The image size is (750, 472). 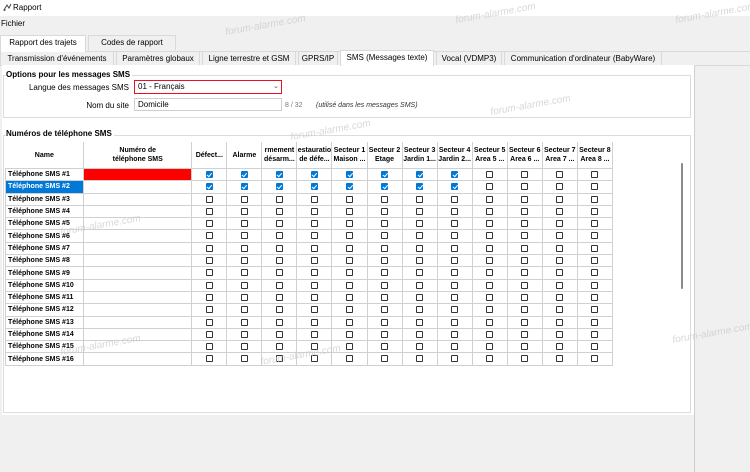 What do you see at coordinates (44, 248) in the screenshot?
I see `row-name: Téléphone SMS #7` at bounding box center [44, 248].